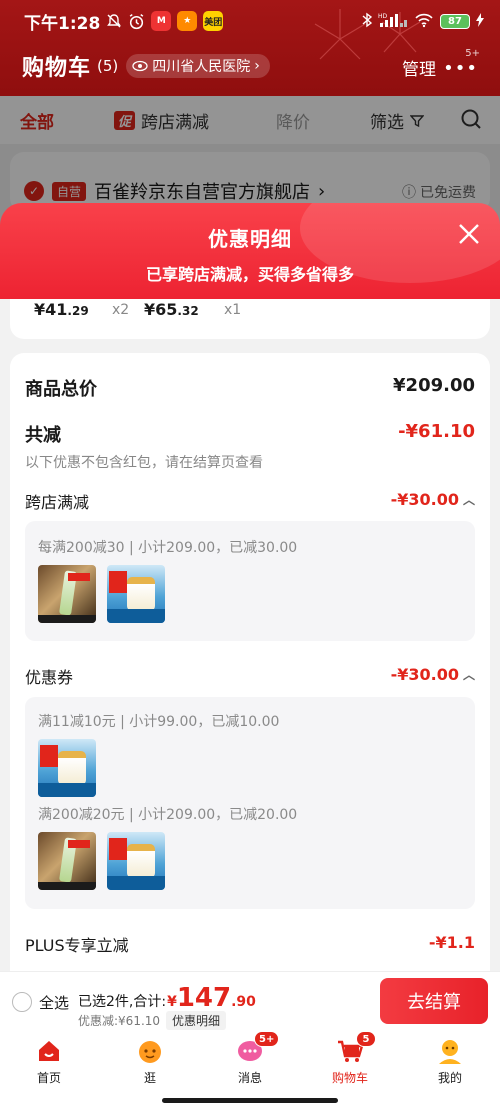  Describe the element at coordinates (449, 1078) in the screenshot. I see `tab-mine-label: 我的` at that location.